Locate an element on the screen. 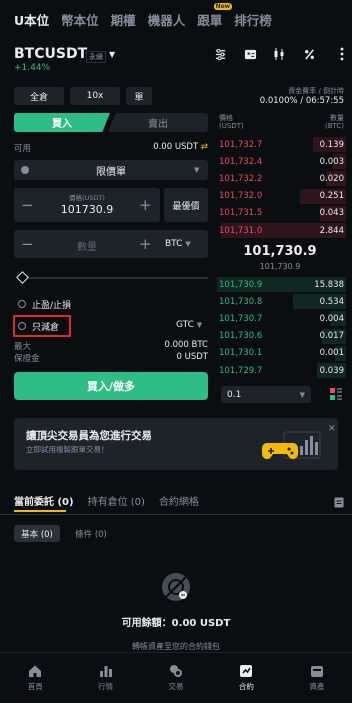 This screenshot has width=352, height=703. order-type-select: 限價單 is located at coordinates (111, 170).